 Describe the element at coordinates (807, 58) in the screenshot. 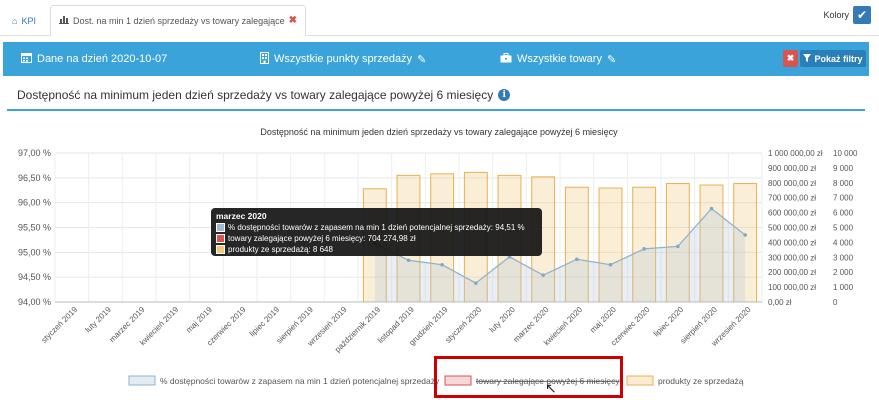

I see `funnel-icon` at that location.